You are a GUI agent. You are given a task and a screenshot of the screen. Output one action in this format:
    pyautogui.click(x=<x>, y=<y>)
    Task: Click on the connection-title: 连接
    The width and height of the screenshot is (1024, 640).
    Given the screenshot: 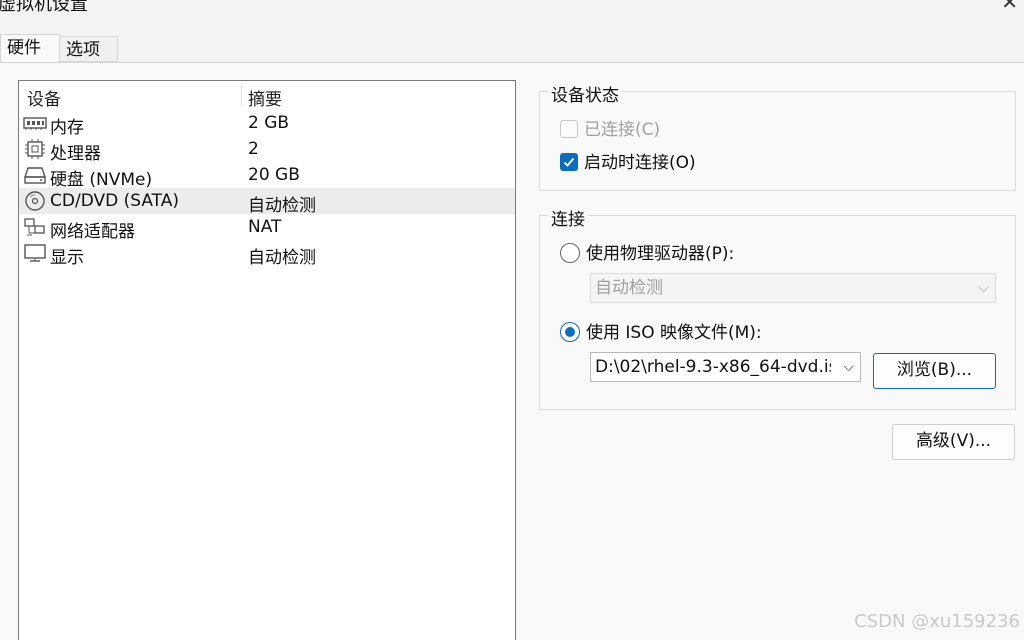 What is the action you would take?
    pyautogui.click(x=568, y=217)
    